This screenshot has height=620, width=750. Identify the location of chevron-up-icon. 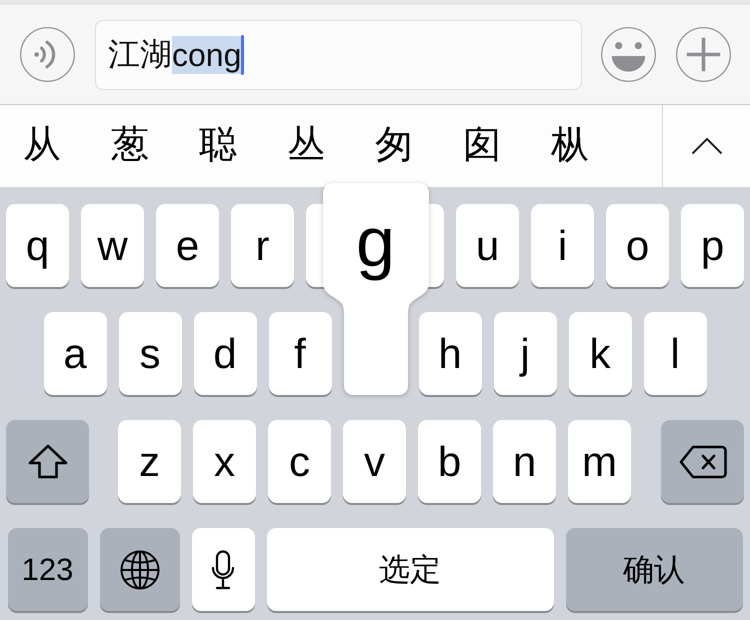
(706, 146).